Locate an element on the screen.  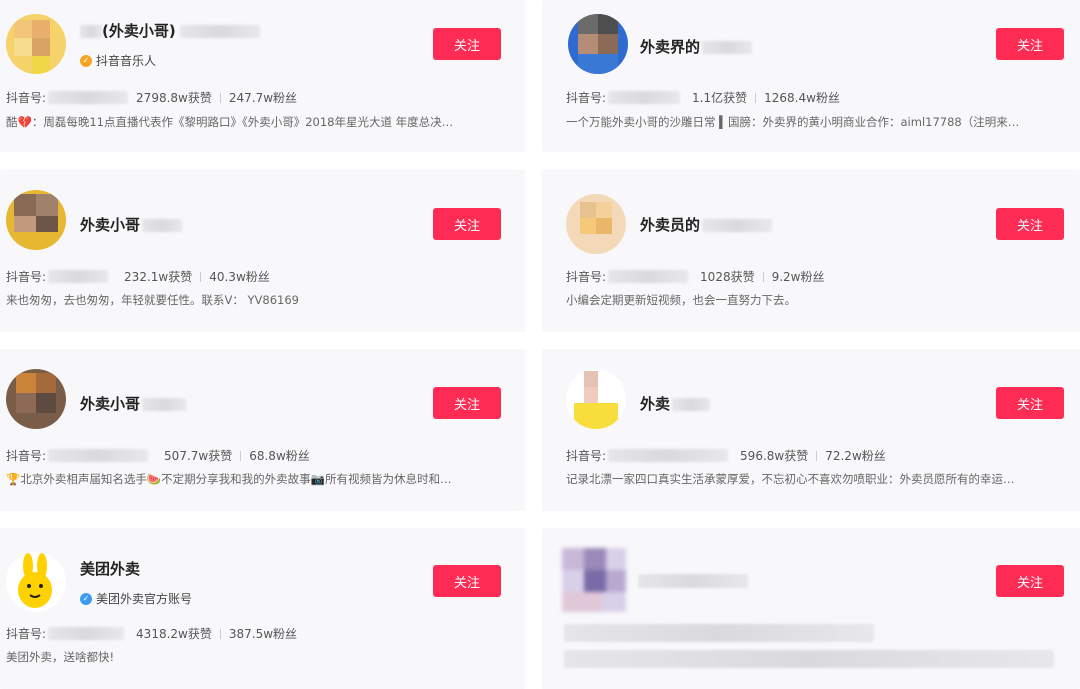
username: (外卖小哥) is located at coordinates (170, 30).